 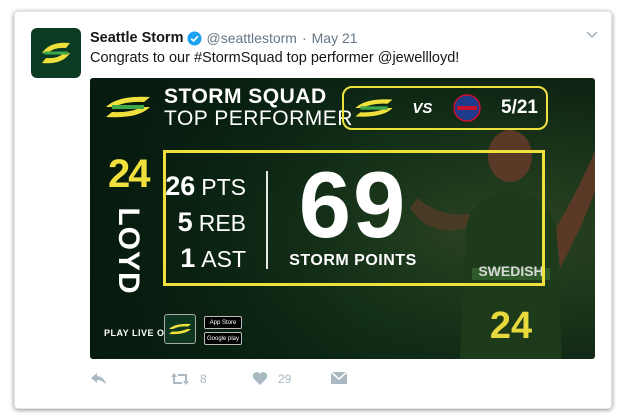 I want to click on tweet-actions: 8 29, so click(x=240, y=381).